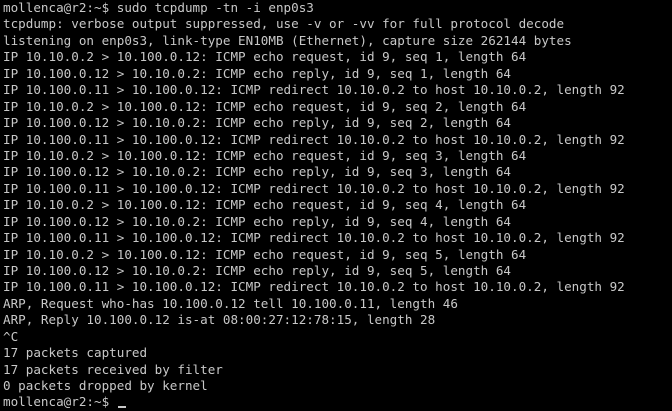 Image resolution: width=672 pixels, height=411 pixels. I want to click on output-line: 17 packets received by filter, so click(113, 369).